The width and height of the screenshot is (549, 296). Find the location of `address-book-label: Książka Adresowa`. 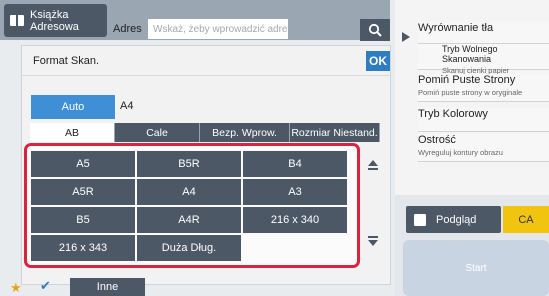

address-book-label: Książka Adresowa is located at coordinates (54, 20).